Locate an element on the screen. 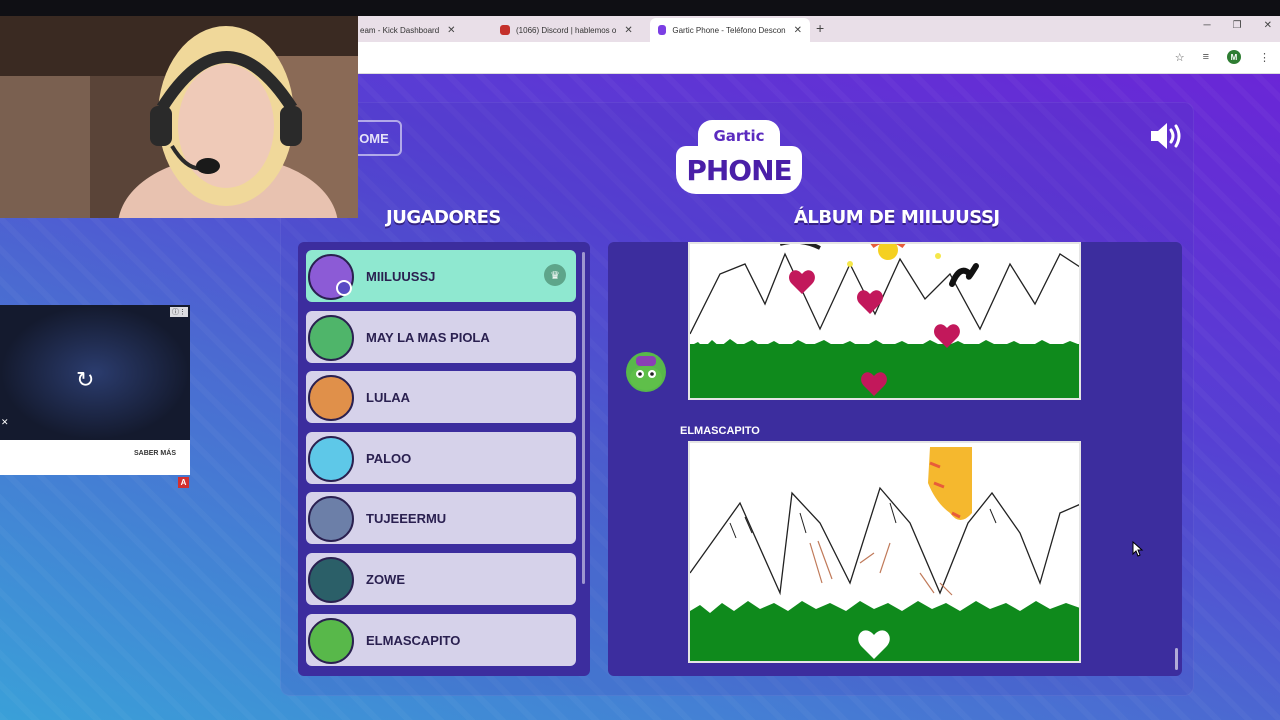 This screenshot has height=720, width=1280. ad-cta-button: SABER MÁS is located at coordinates (155, 453).